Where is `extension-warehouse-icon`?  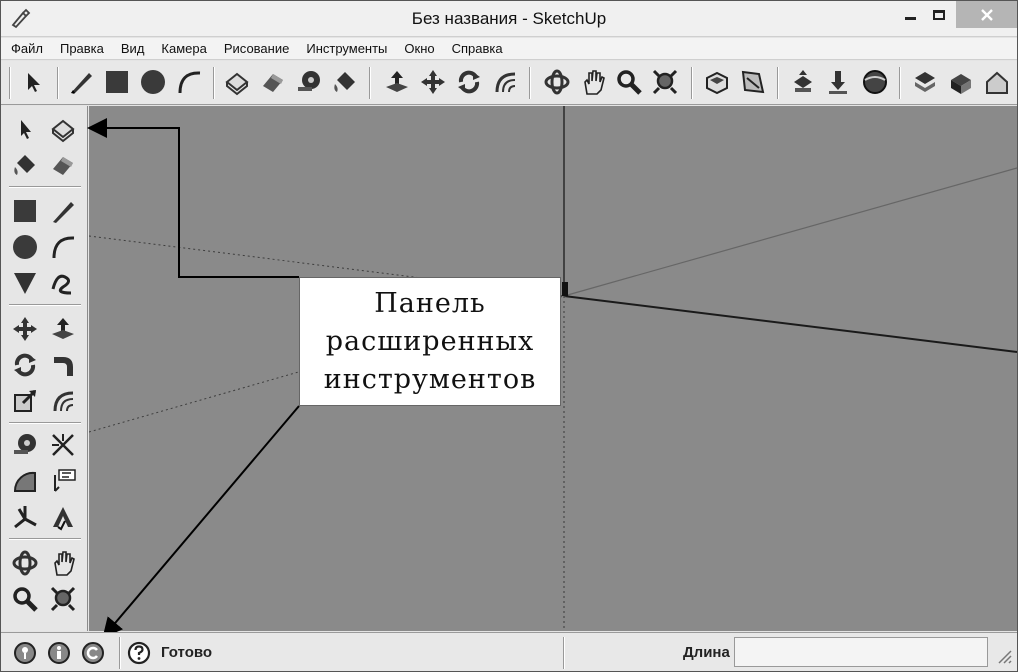
extension-warehouse-icon is located at coordinates (753, 82).